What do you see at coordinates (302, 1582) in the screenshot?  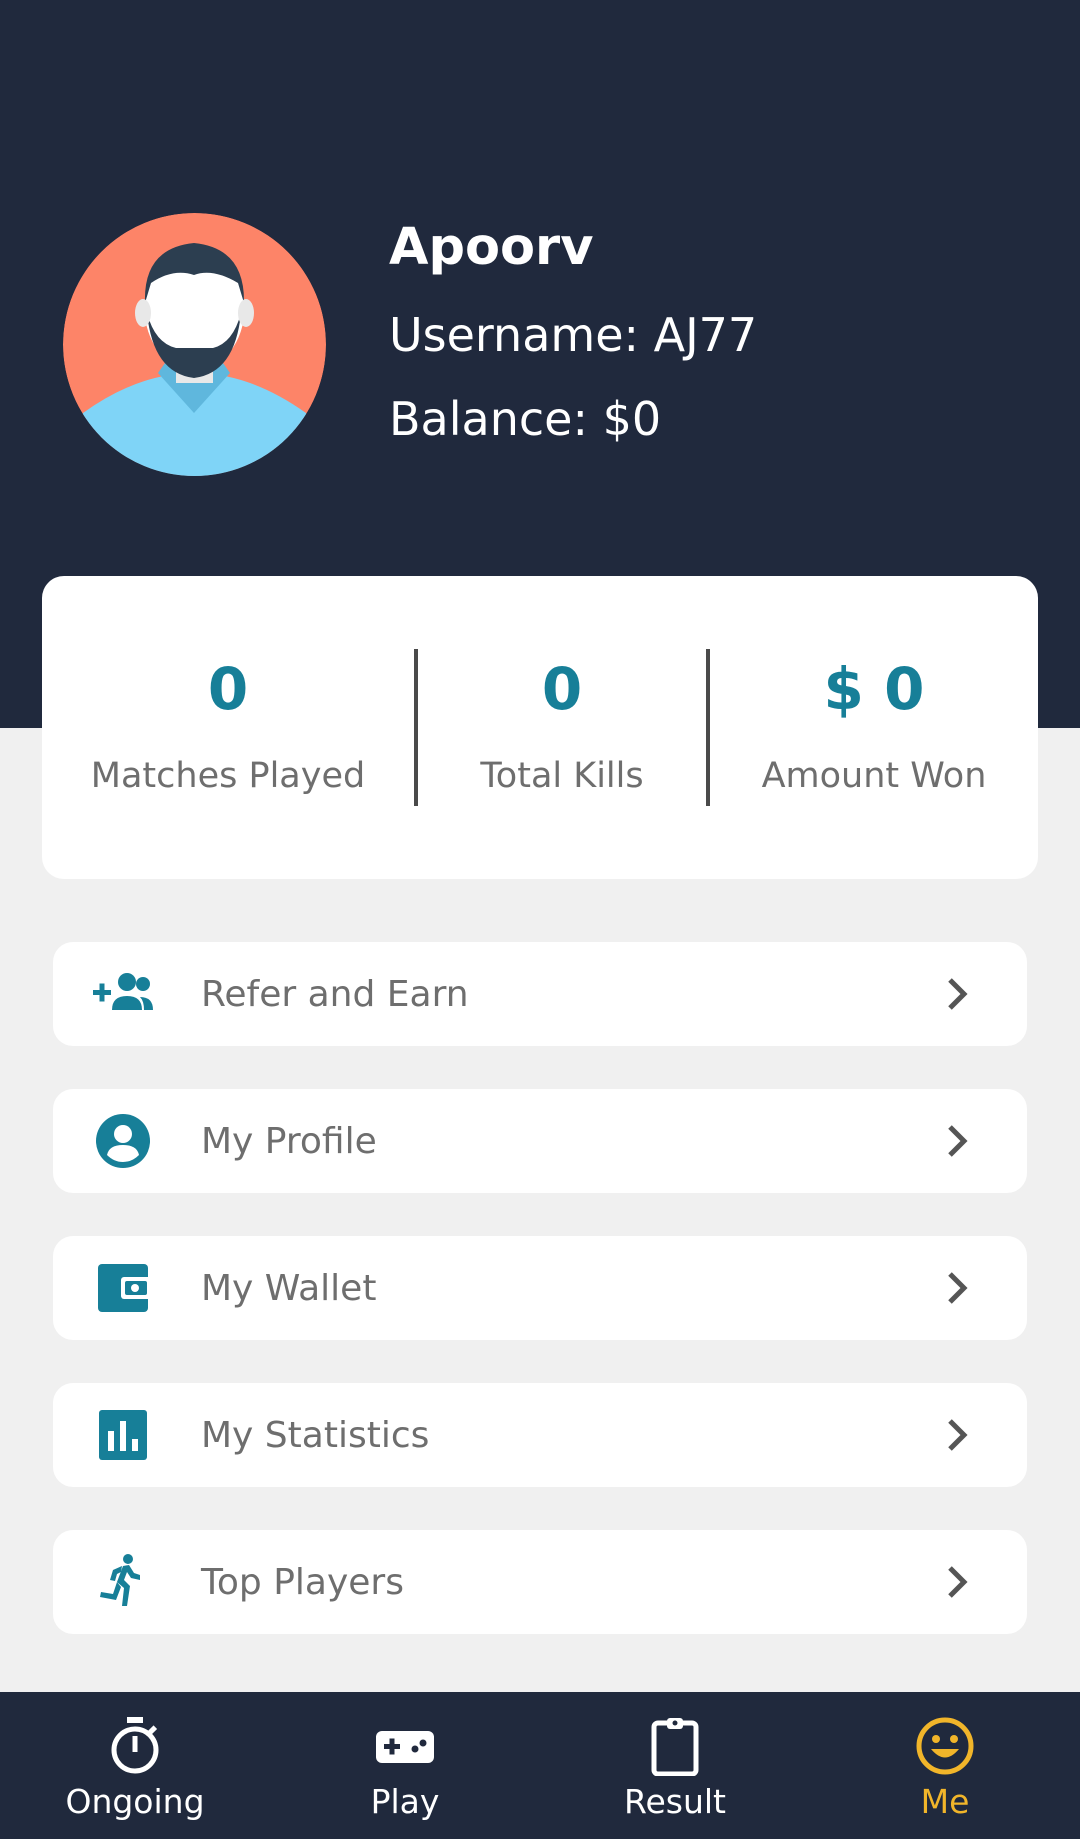 I see `menu-item-label: Top Players` at bounding box center [302, 1582].